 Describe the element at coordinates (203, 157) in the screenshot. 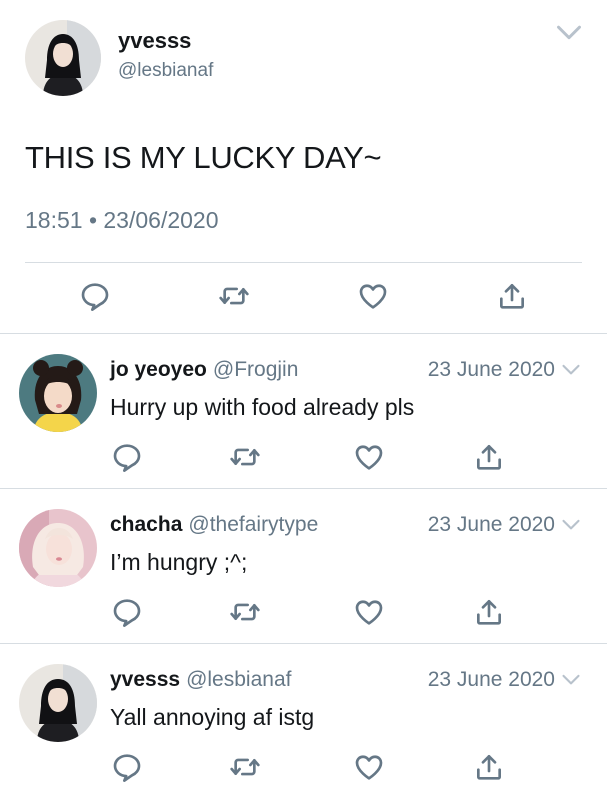

I see `tweet-text: THIS IS MY LUCKY DAY~` at that location.